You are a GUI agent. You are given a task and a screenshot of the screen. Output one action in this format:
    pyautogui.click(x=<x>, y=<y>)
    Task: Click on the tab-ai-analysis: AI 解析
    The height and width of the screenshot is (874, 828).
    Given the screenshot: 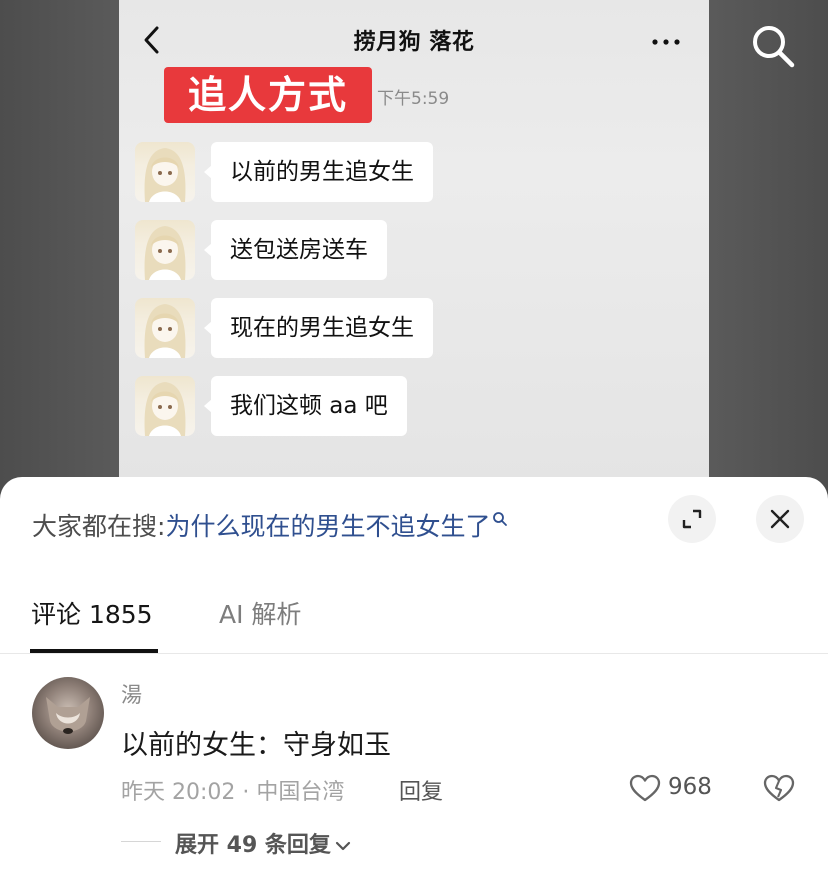 What is the action you would take?
    pyautogui.click(x=260, y=613)
    